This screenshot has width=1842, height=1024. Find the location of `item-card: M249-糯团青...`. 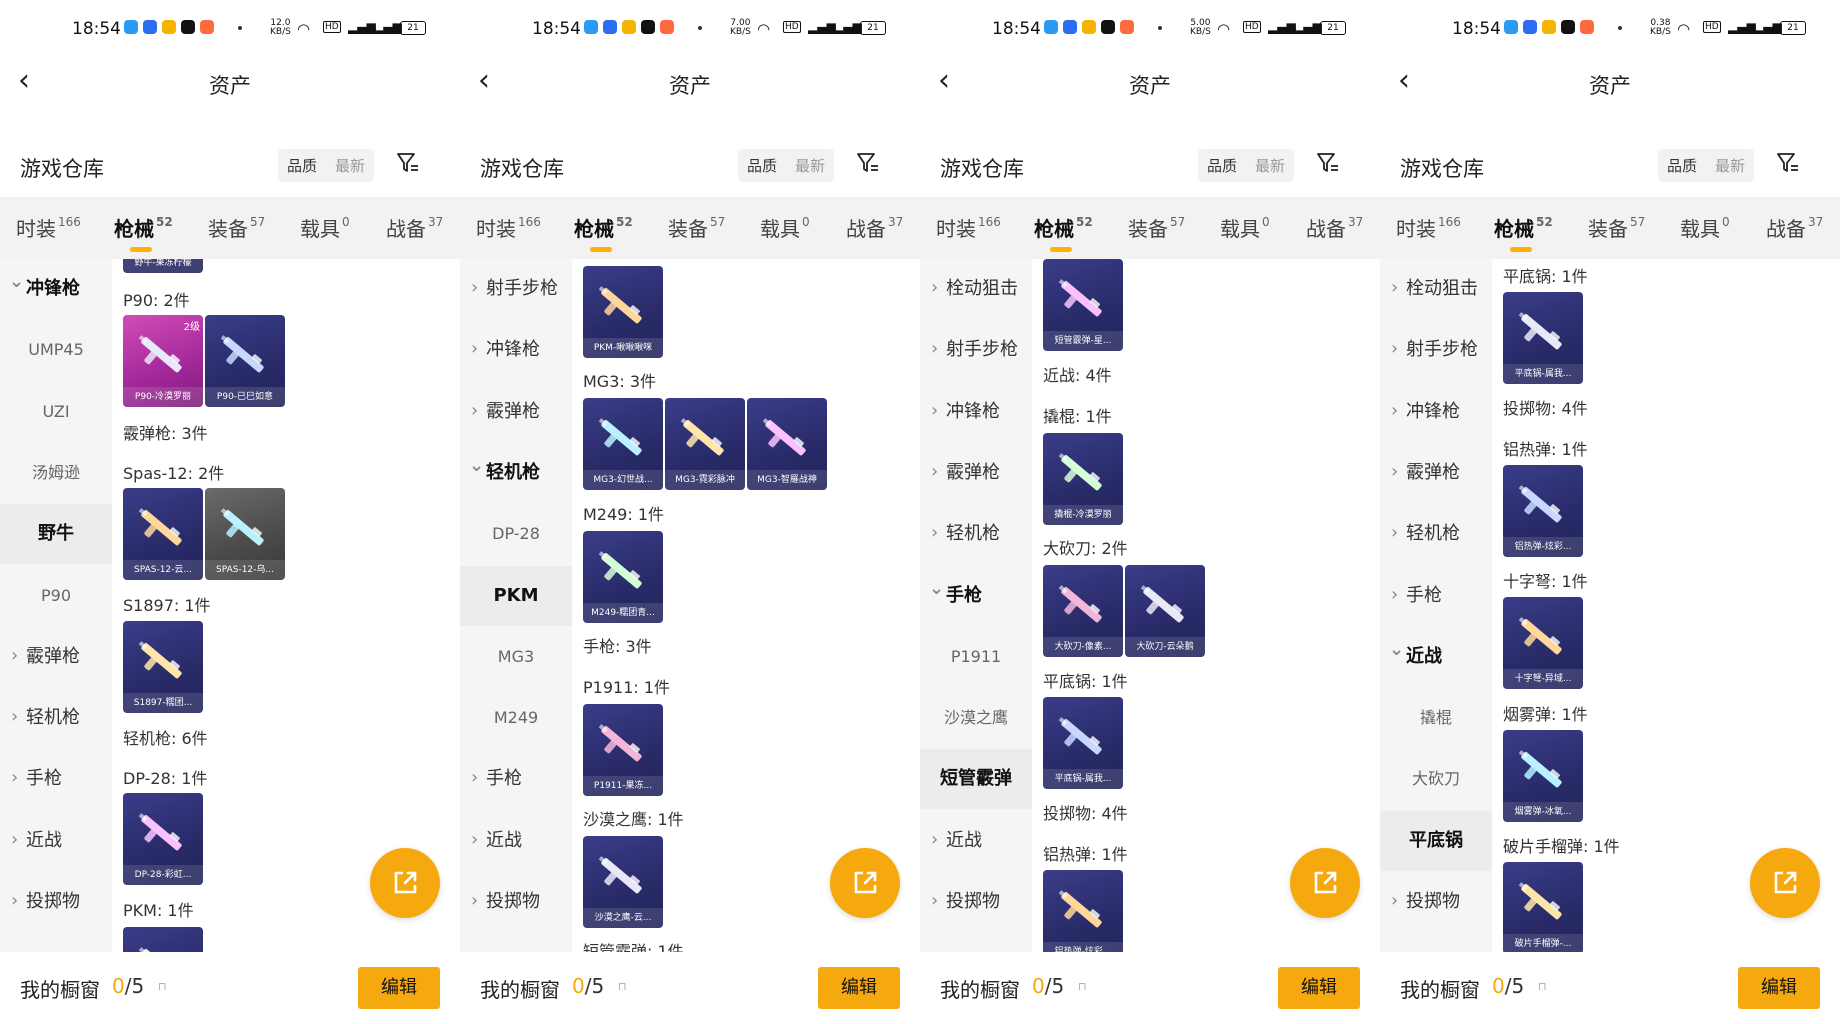

item-card: M249-糯团青... is located at coordinates (623, 577).